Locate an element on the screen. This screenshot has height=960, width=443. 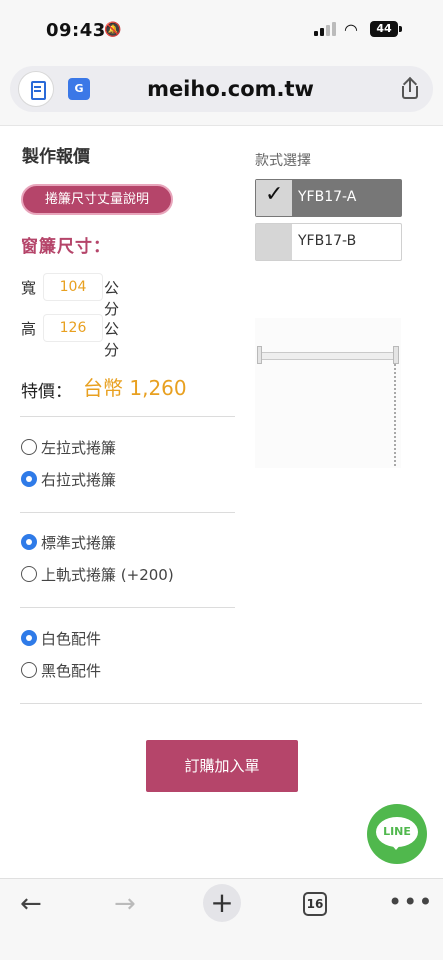
style-swatch: ✓ is located at coordinates (274, 198).